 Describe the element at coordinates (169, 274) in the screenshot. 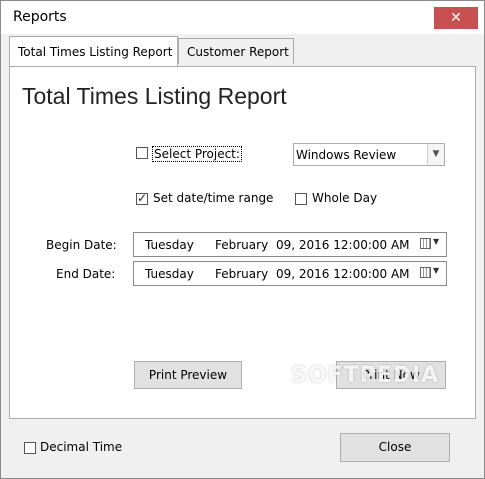

I see `end-date-weekday: Tuesday` at that location.